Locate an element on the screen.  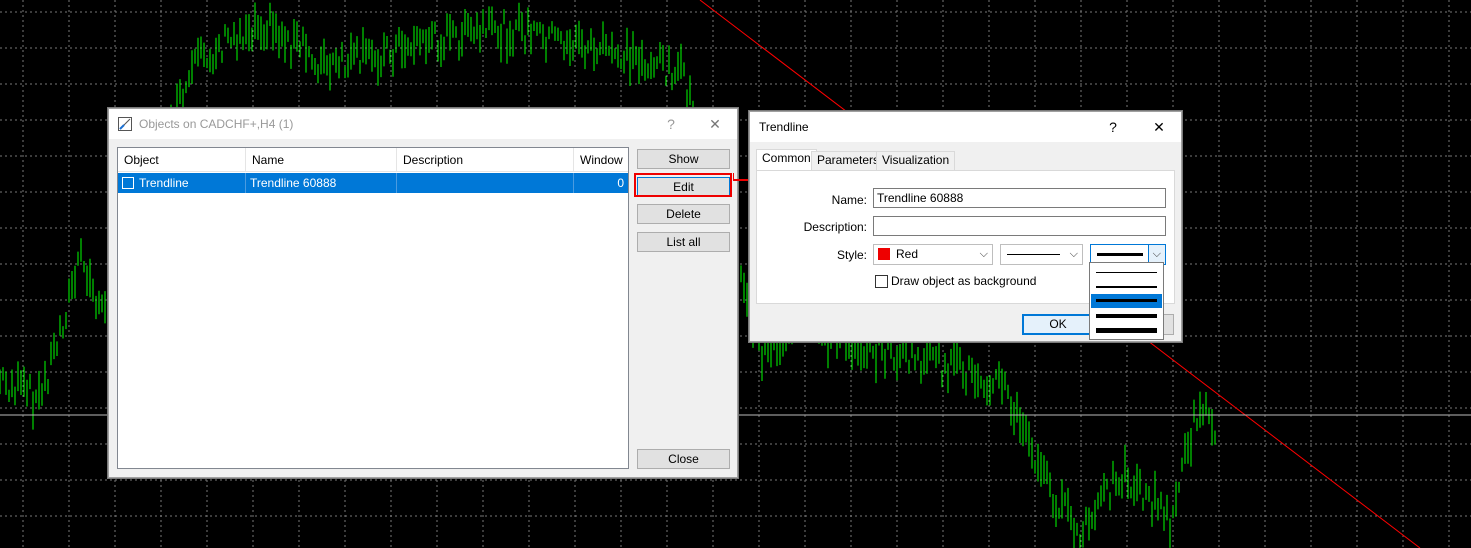
objects-list-header: Object Name Description Window is located at coordinates (373, 160).